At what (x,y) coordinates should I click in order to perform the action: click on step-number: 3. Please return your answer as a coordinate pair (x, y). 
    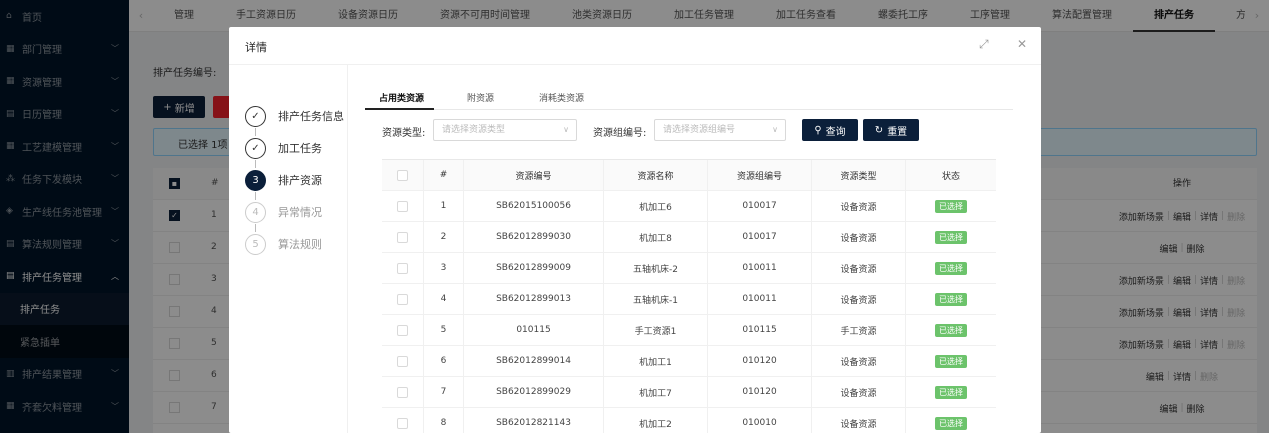
    Looking at the image, I should click on (255, 180).